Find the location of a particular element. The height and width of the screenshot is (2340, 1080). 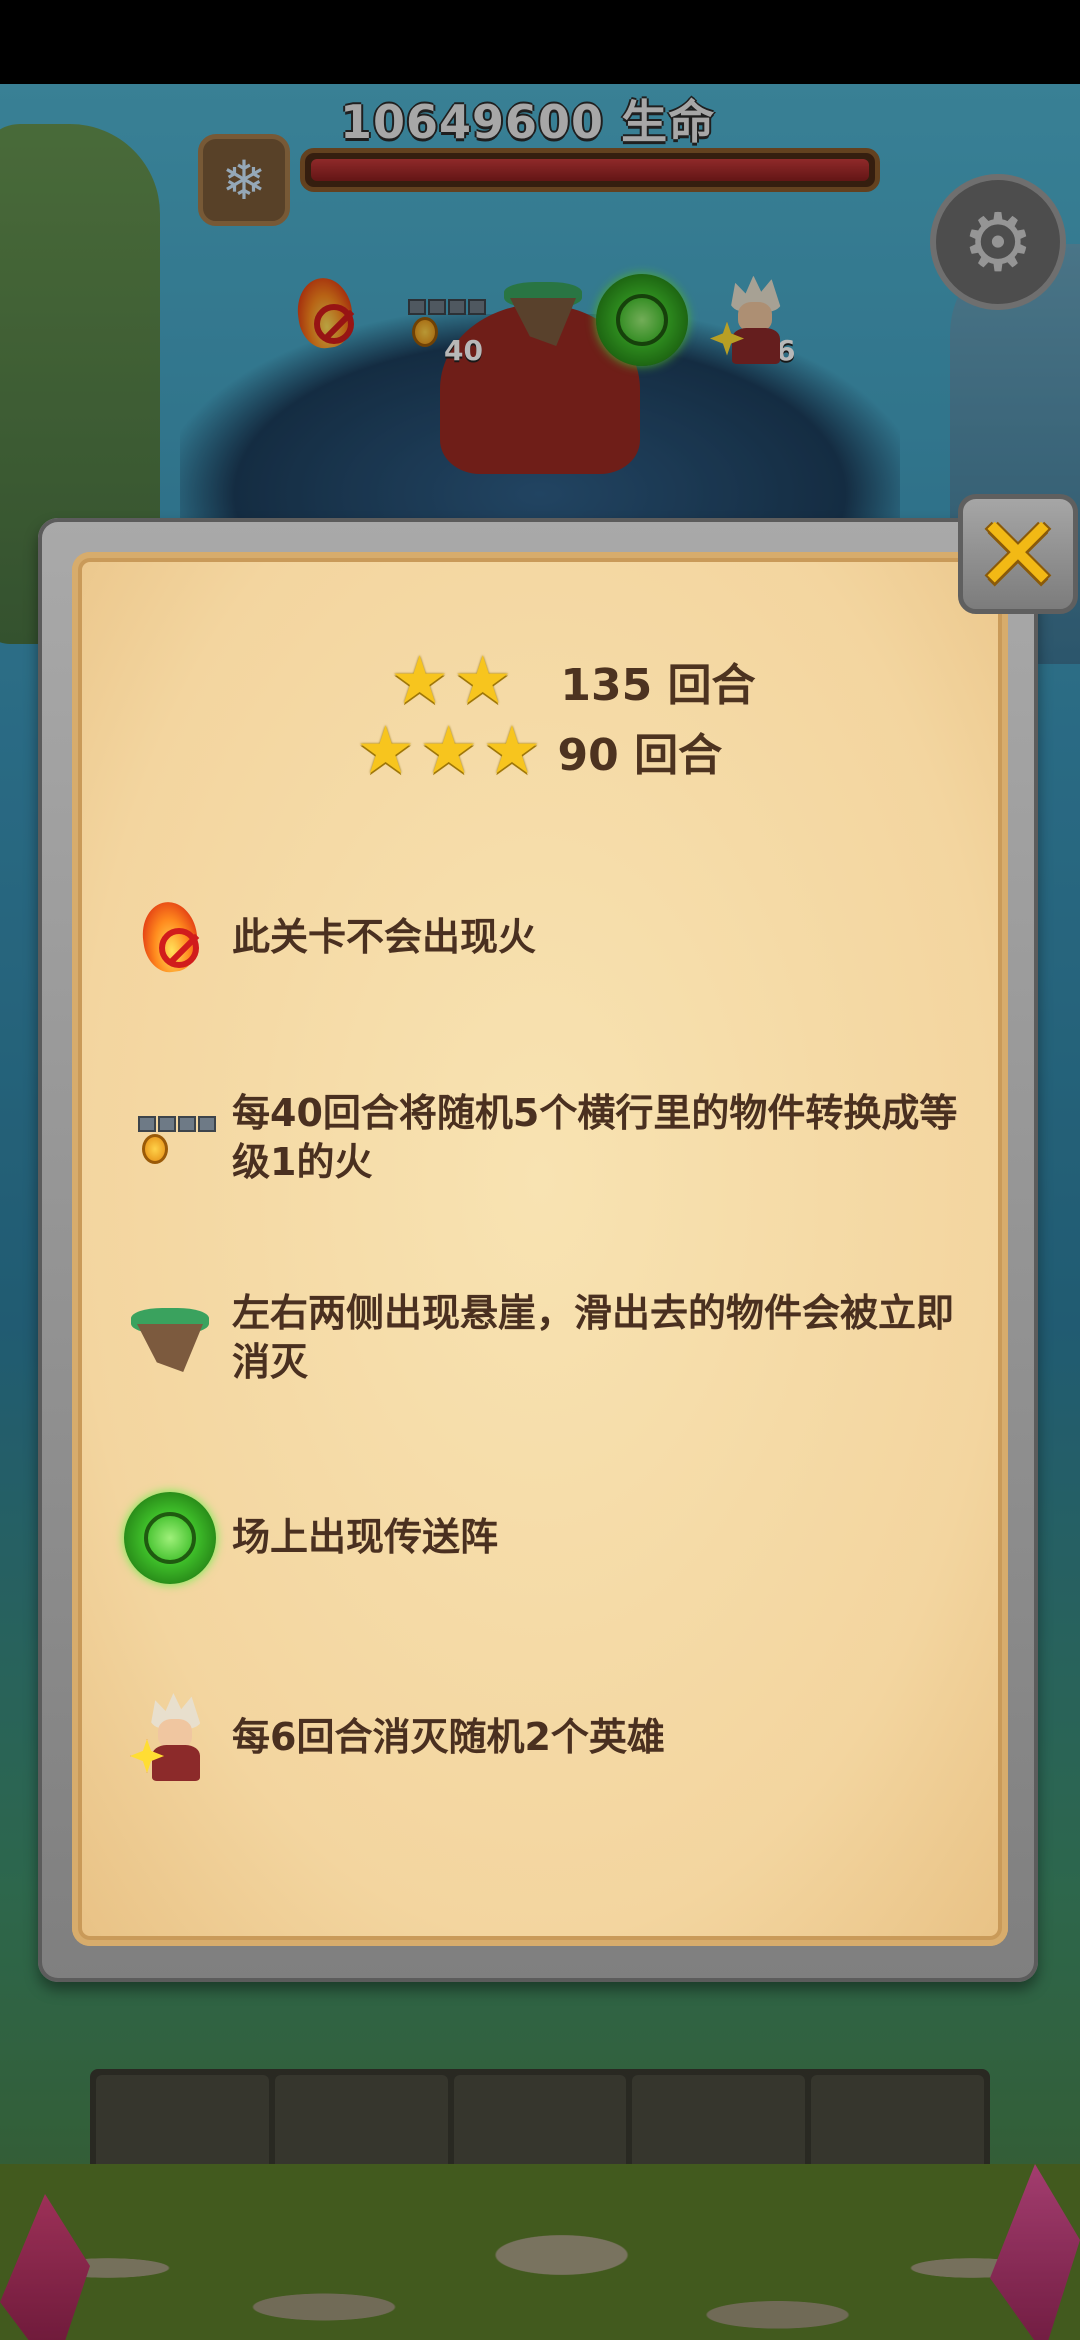

three-star-rounds: 90 回合 is located at coordinates (640, 755).